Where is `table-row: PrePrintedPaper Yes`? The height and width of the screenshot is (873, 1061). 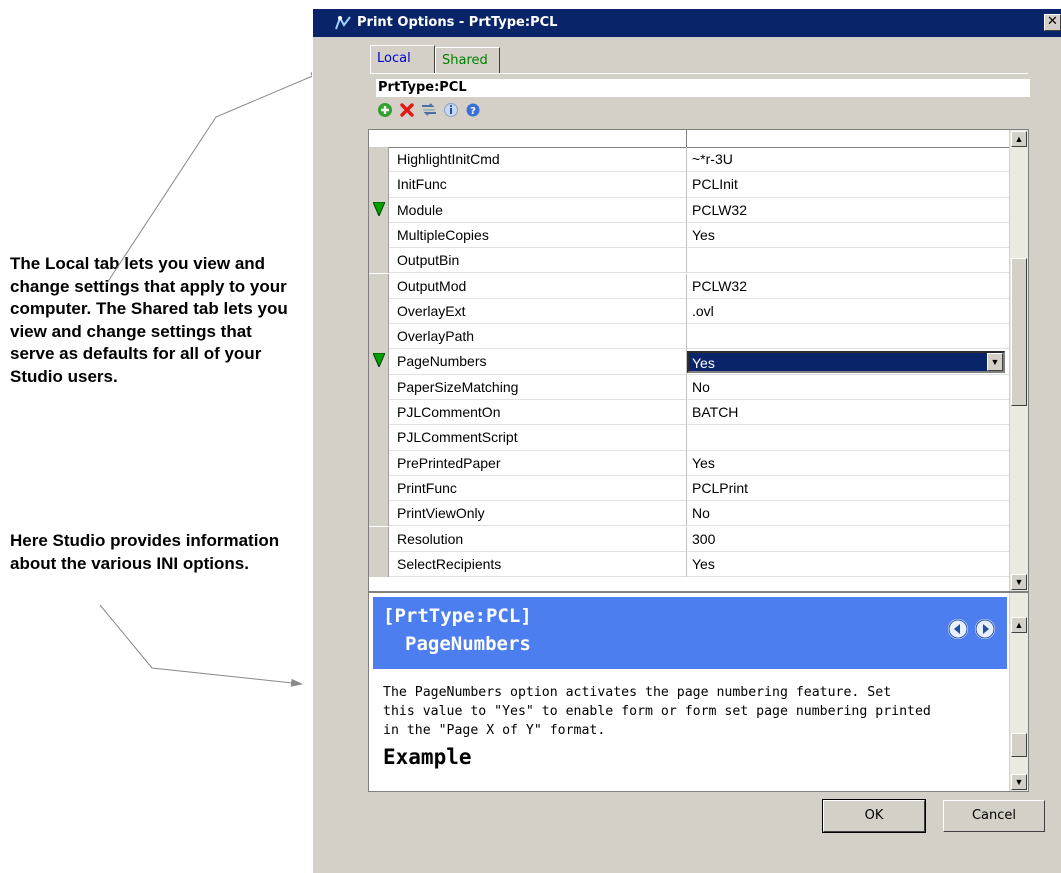 table-row: PrePrintedPaper Yes is located at coordinates (689, 463).